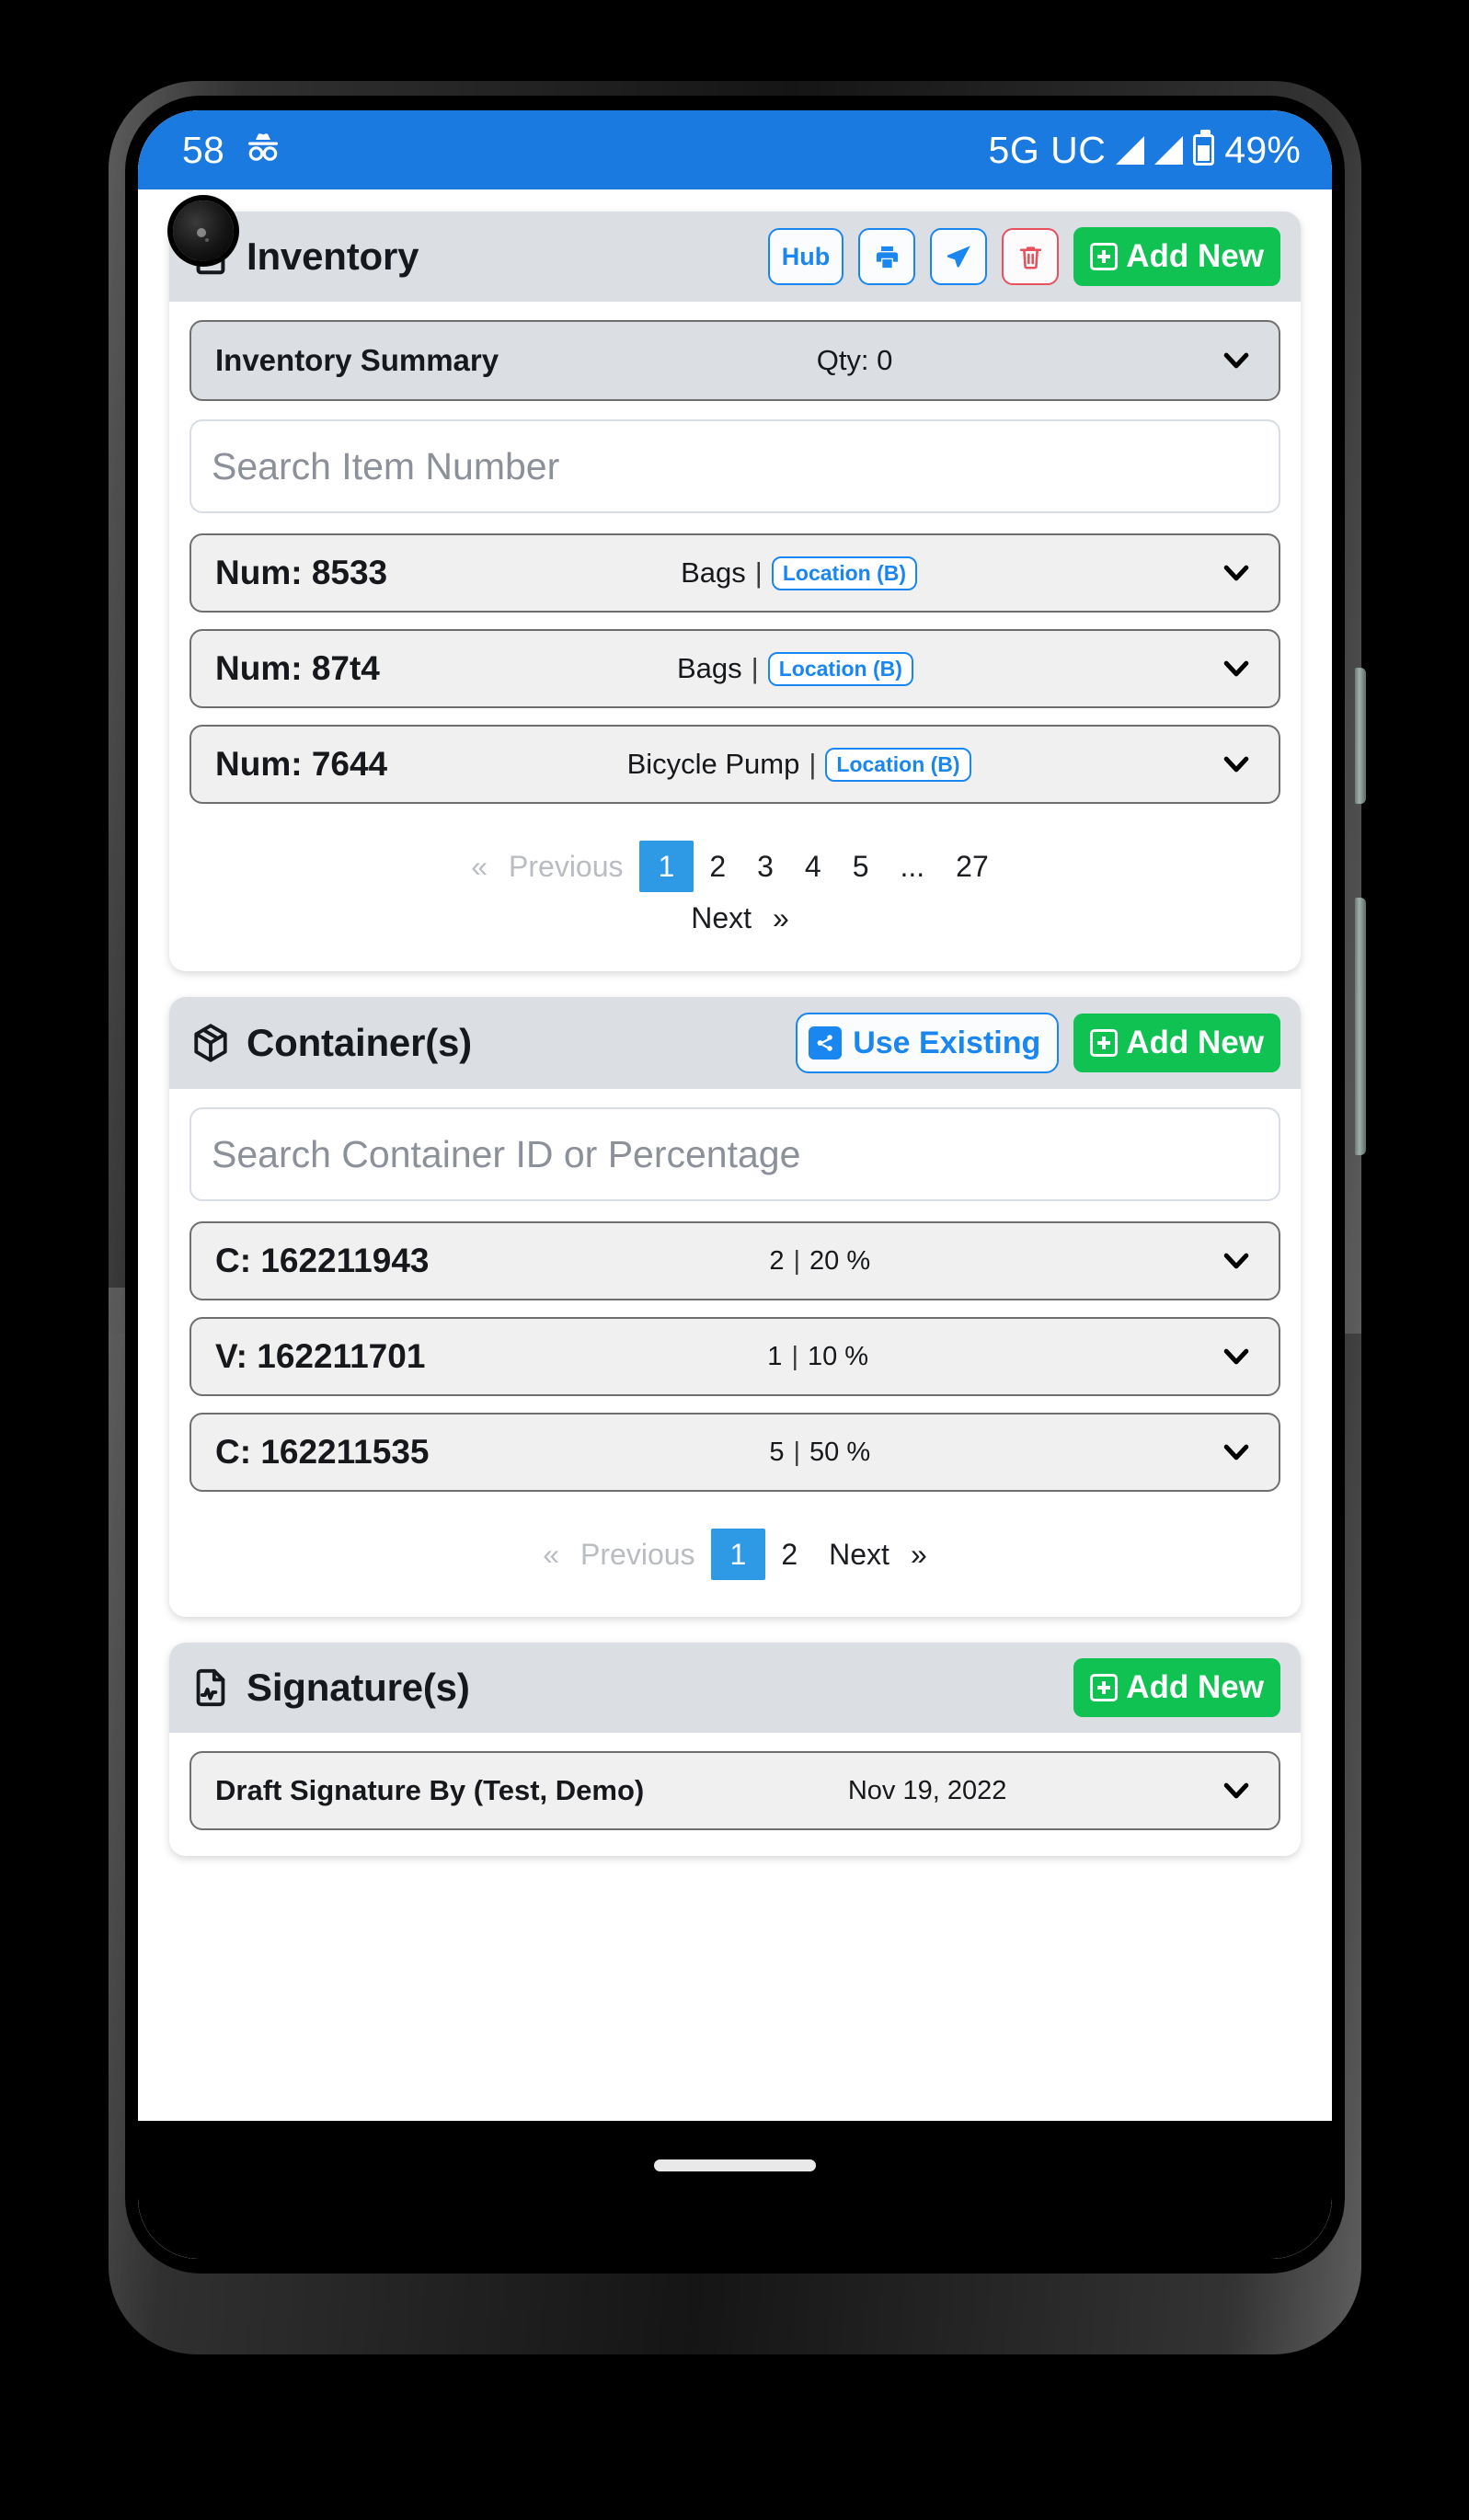  Describe the element at coordinates (1195, 1687) in the screenshot. I see `signature-add-new-label: Add New` at that location.